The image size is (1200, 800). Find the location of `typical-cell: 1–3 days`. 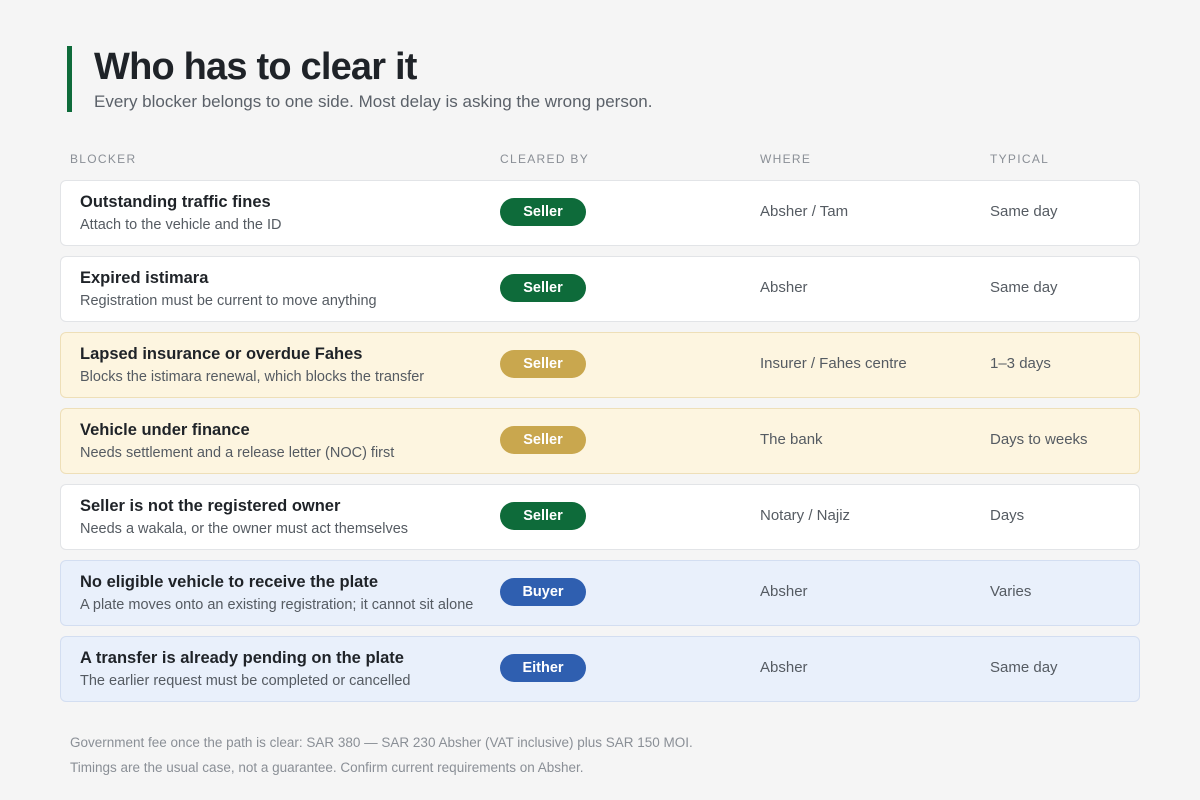

typical-cell: 1–3 days is located at coordinates (1020, 363).